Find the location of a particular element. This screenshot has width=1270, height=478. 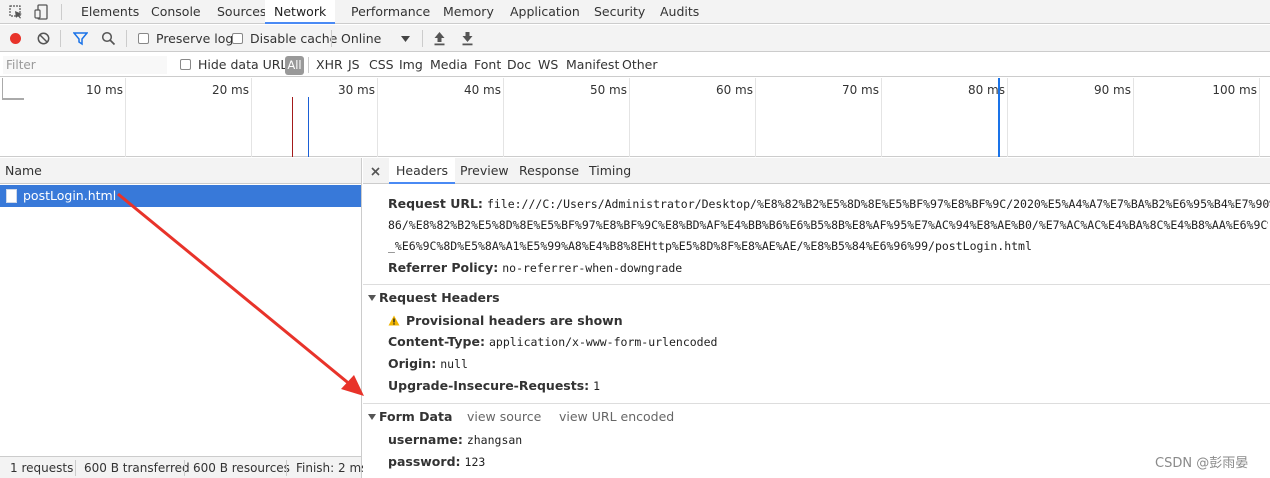

tab-timing: Timing is located at coordinates (610, 171).